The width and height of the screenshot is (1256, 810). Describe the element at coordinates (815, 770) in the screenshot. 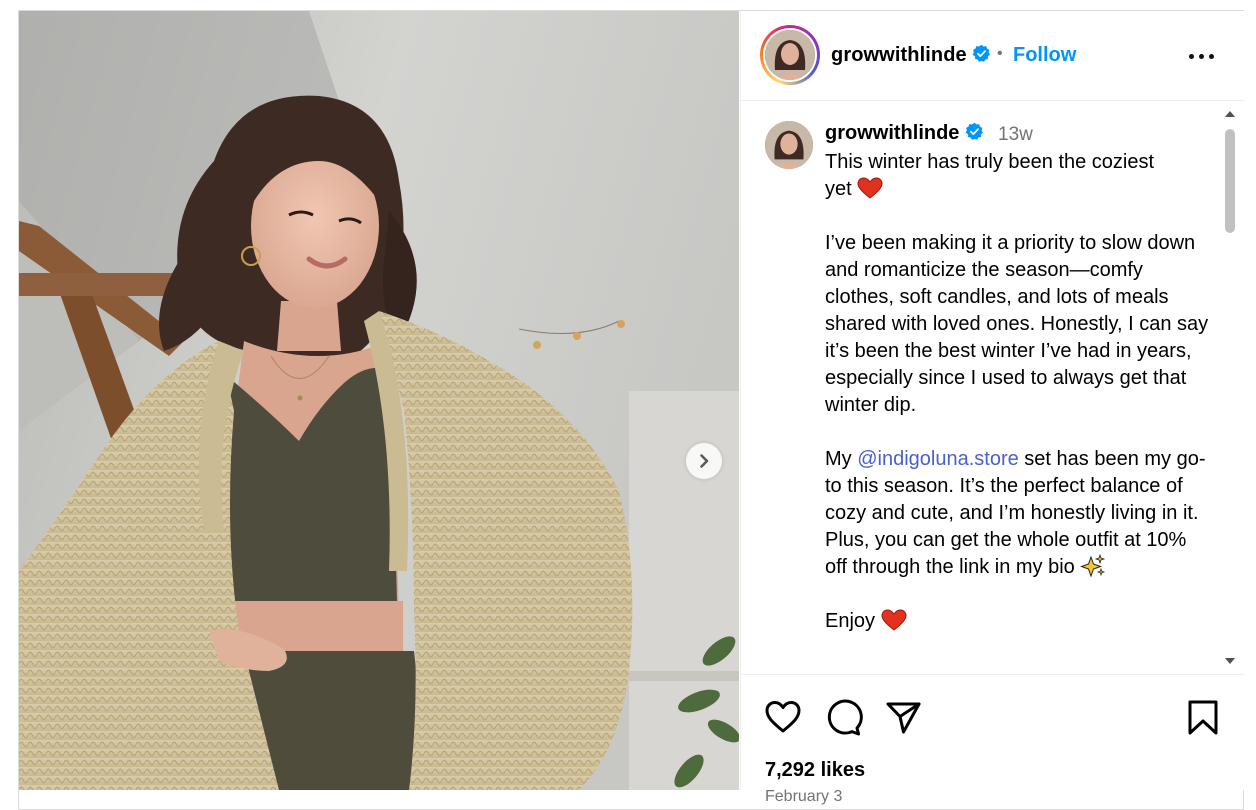

I see `like-count: 7,292 likes` at that location.